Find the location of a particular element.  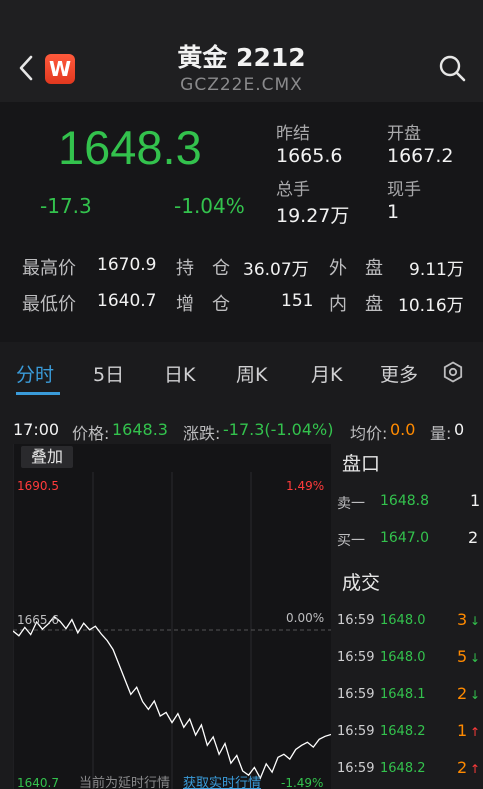

hold-label: 持 仓 is located at coordinates (203, 268).